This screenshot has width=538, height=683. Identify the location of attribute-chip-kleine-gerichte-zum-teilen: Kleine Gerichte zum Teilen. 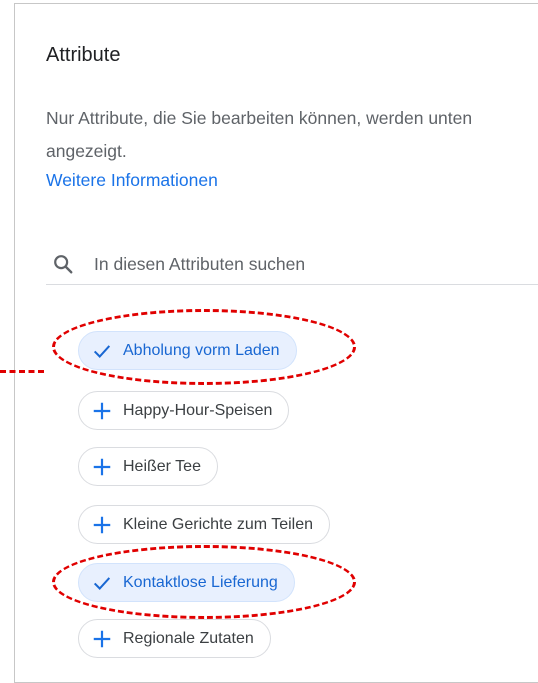
(204, 524).